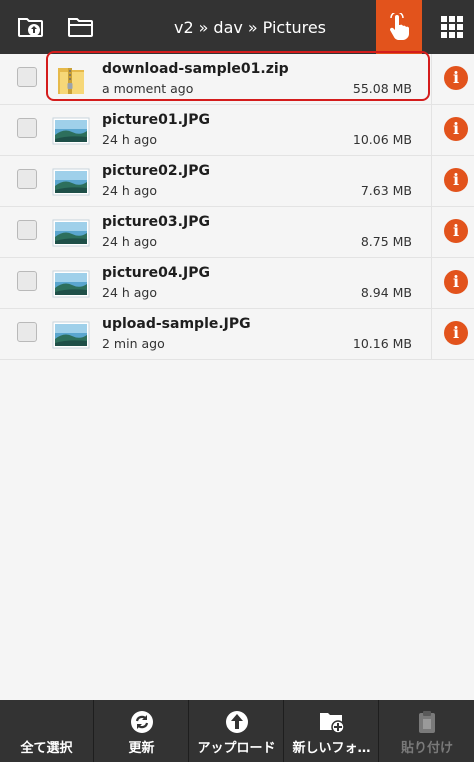  I want to click on folder-icon, so click(80, 27).